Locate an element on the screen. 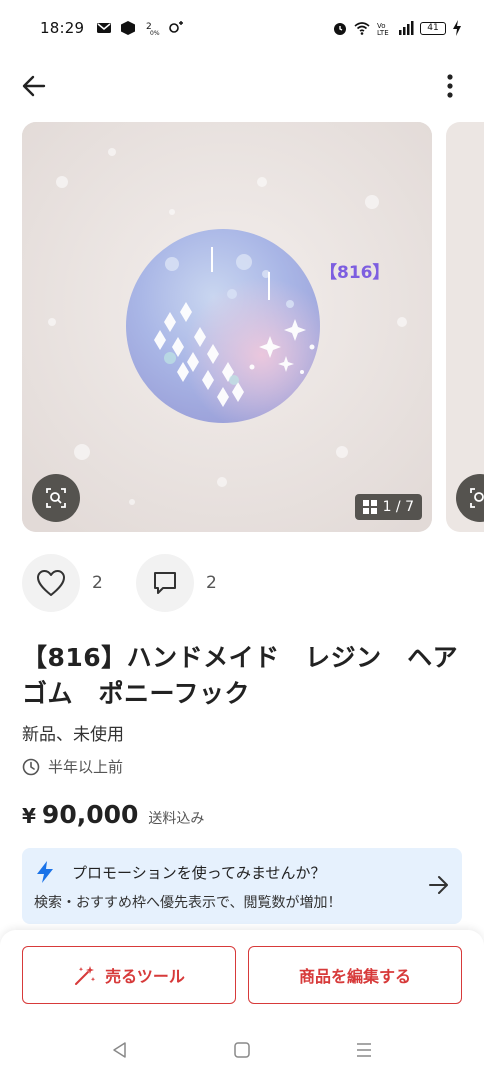 This screenshot has width=484, height=1080. square-home-icon is located at coordinates (242, 1050).